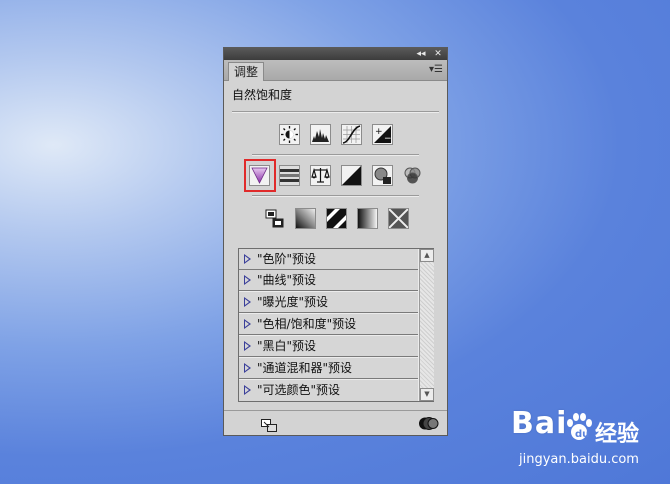 The height and width of the screenshot is (484, 670). What do you see at coordinates (328, 346) in the screenshot?
I see `list-item: "黑白"预设` at bounding box center [328, 346].